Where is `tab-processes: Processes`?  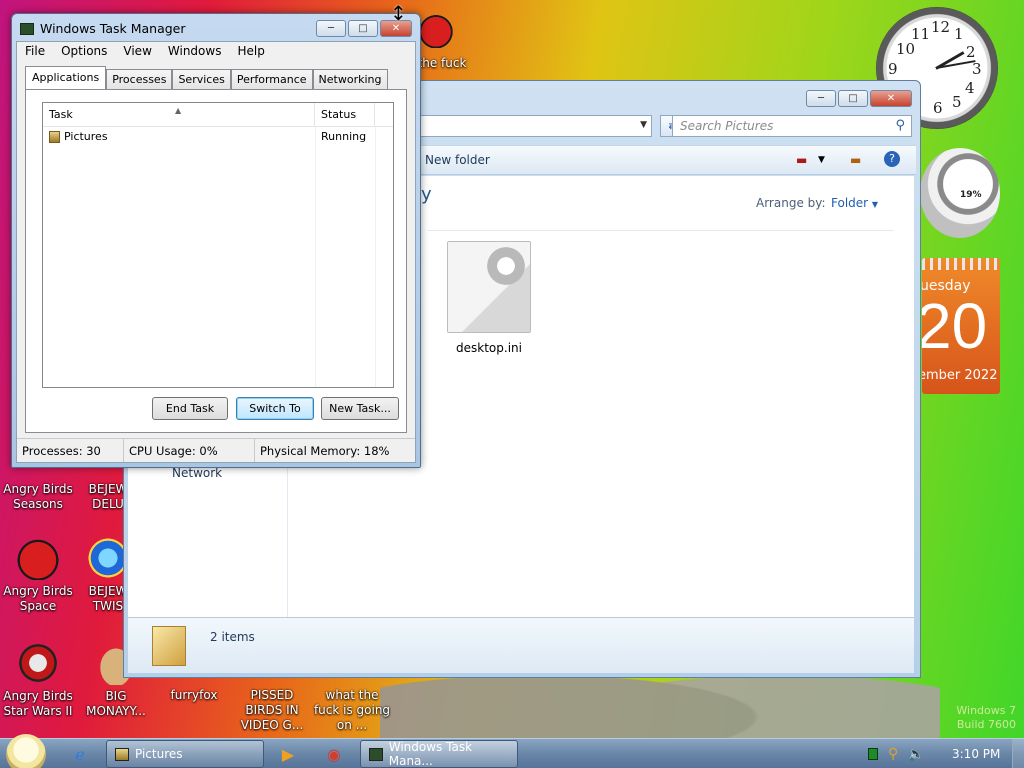 tab-processes: Processes is located at coordinates (139, 79).